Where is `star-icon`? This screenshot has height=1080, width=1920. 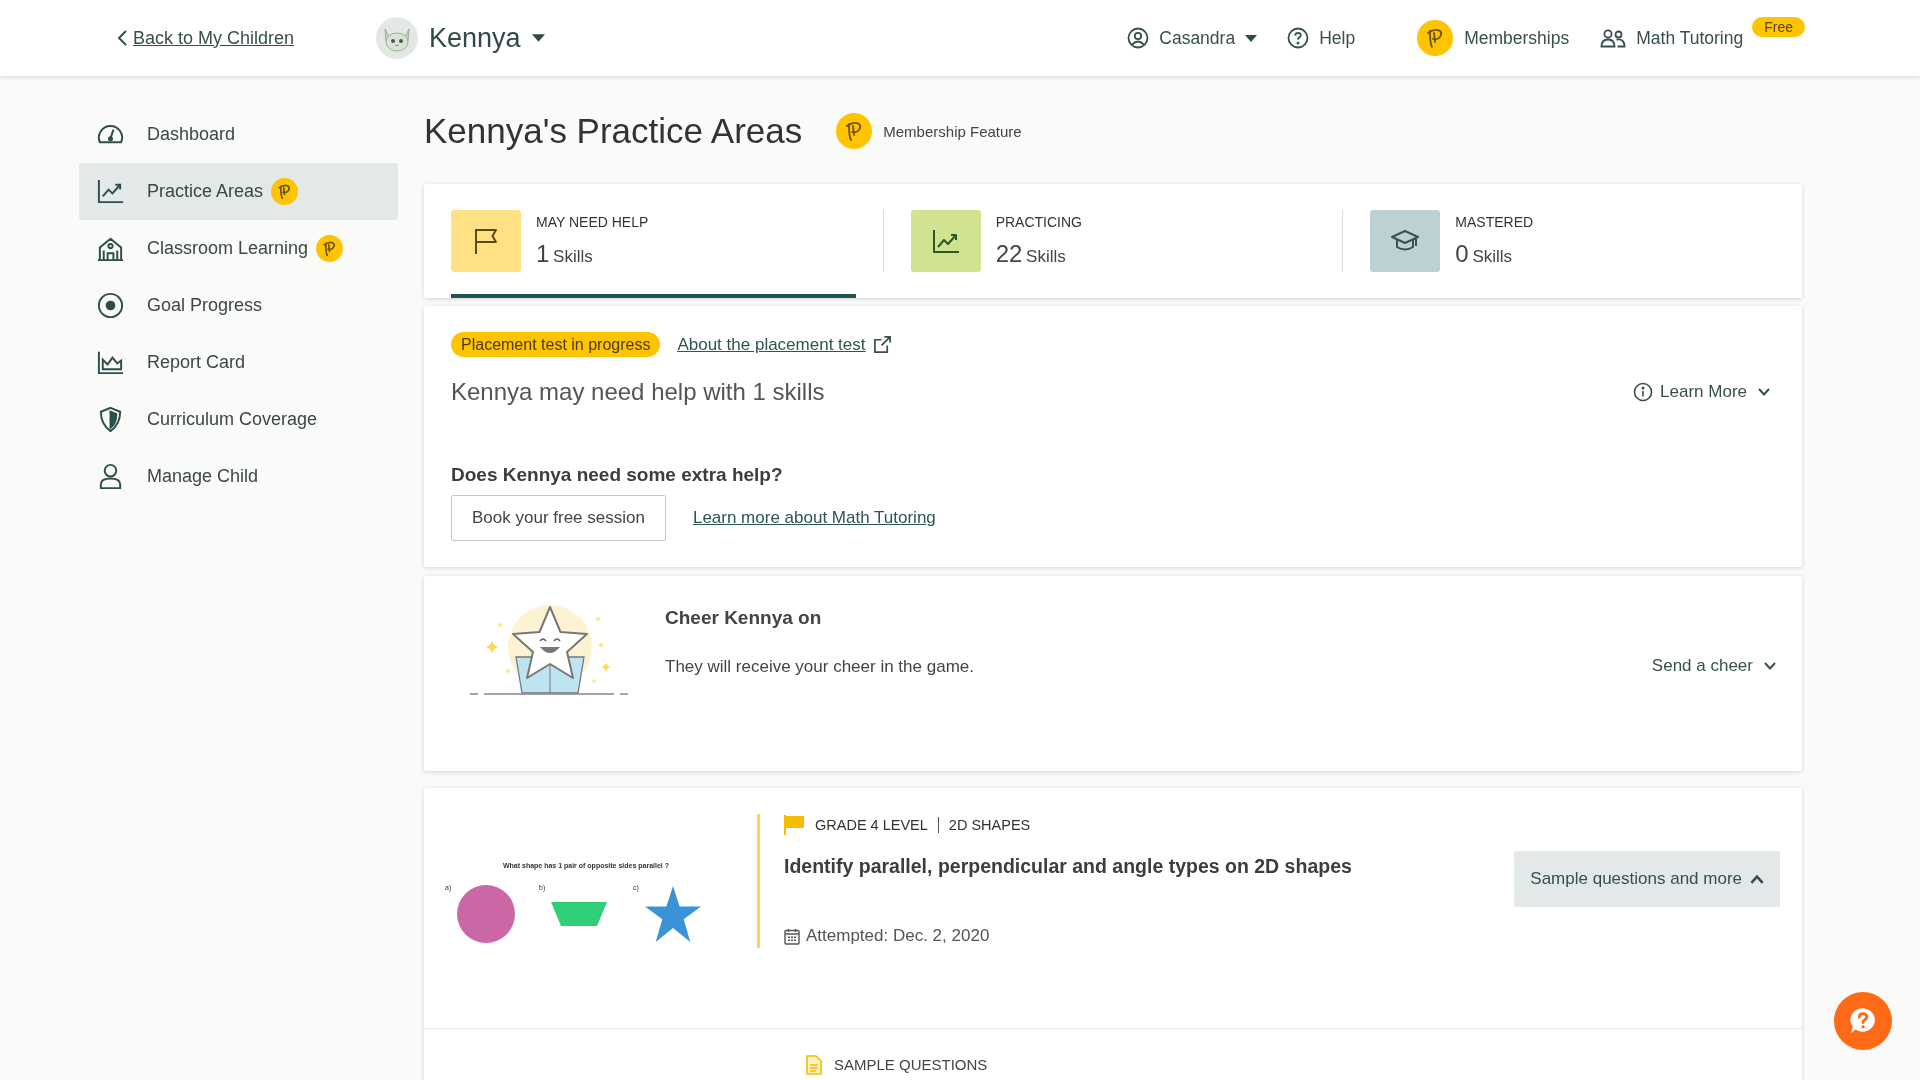 star-icon is located at coordinates (672, 914).